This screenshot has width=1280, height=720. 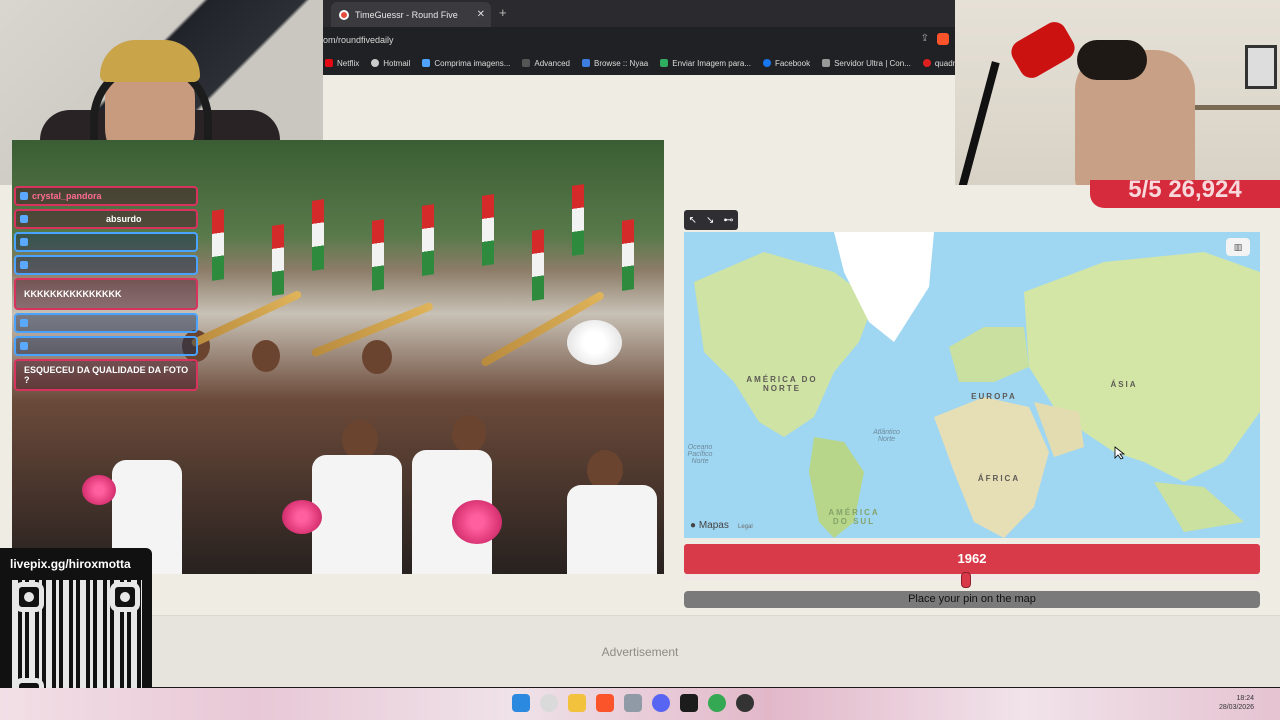 What do you see at coordinates (70, 564) in the screenshot?
I see `livepix-url: livepix.gg/hiroxmotta` at bounding box center [70, 564].